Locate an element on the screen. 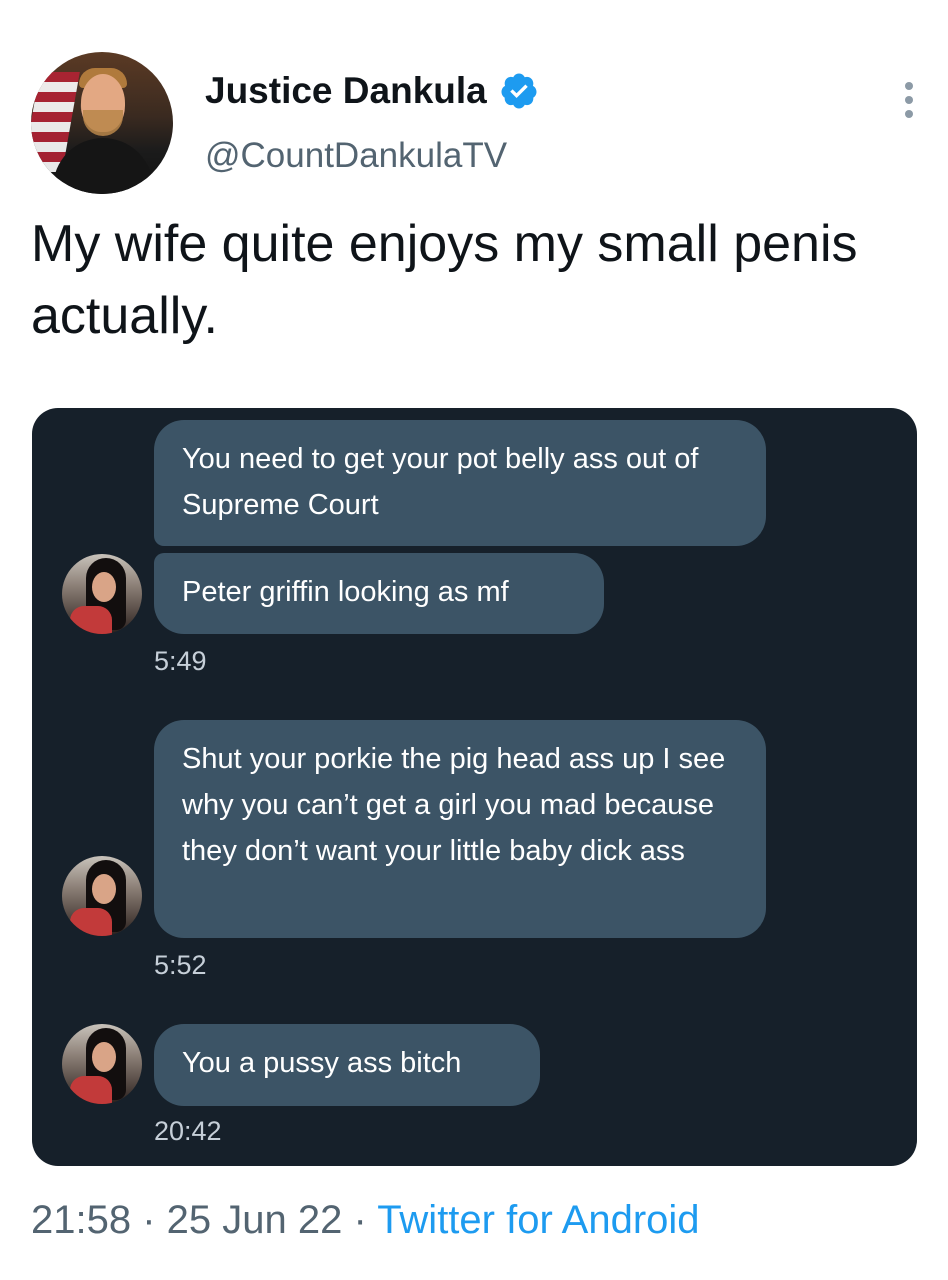 Image resolution: width=948 pixels, height=1280 pixels. verified-badge-icon is located at coordinates (519, 91).